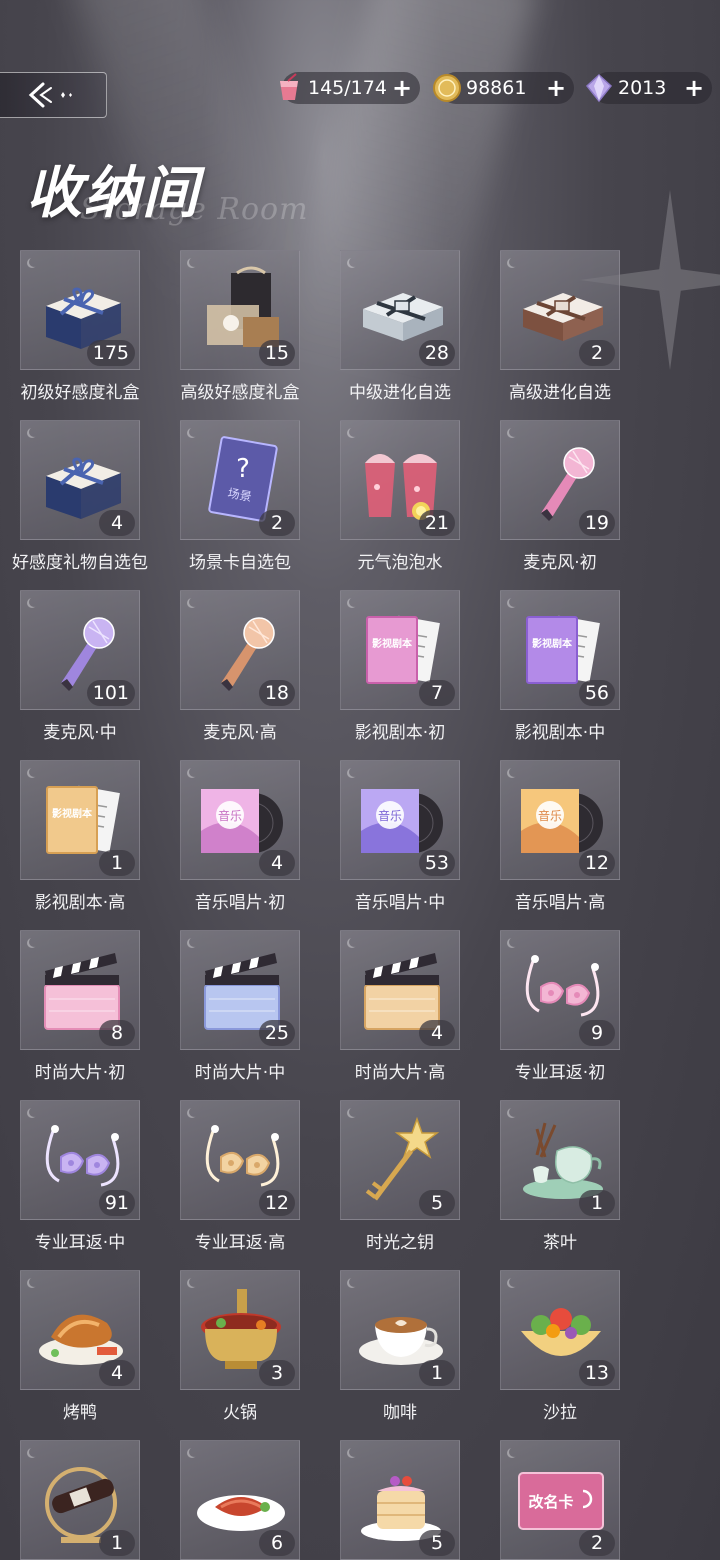 The image size is (720, 1560). I want to click on item-label: 元气泡泡水, so click(400, 563).